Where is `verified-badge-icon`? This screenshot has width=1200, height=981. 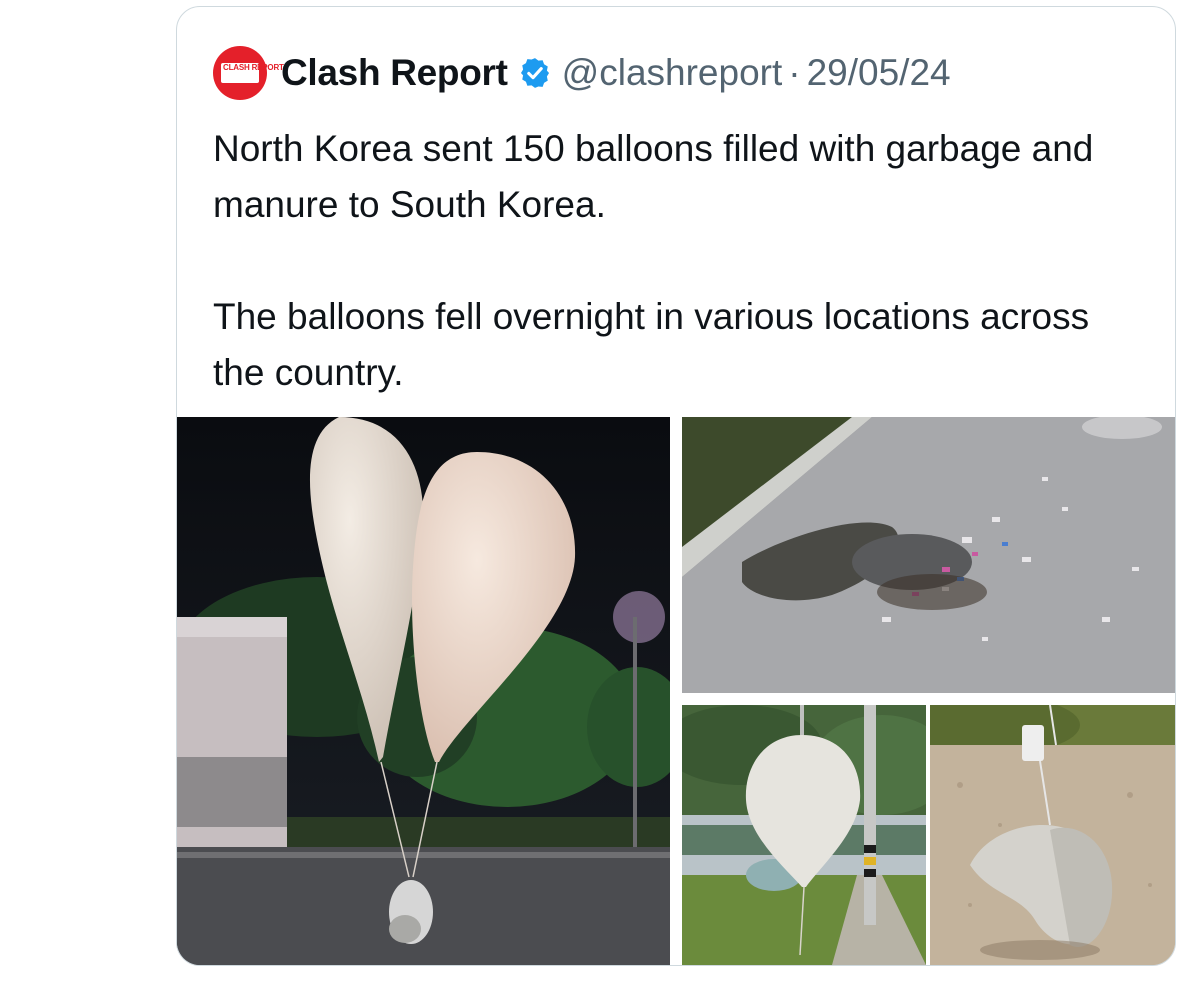 verified-badge-icon is located at coordinates (534, 73).